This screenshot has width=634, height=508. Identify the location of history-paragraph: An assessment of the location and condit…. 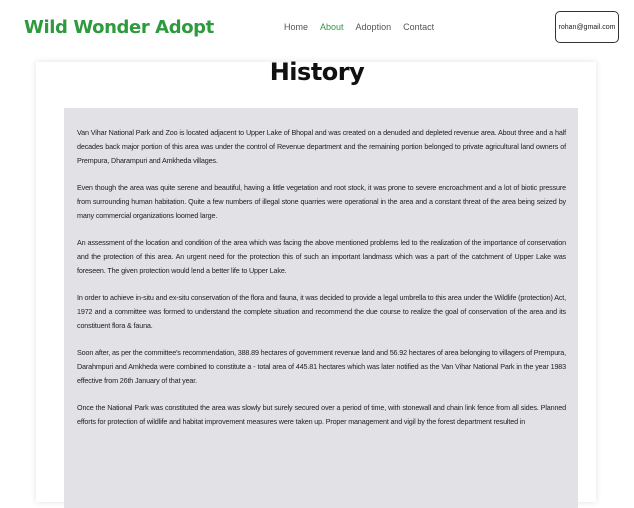
(321, 256).